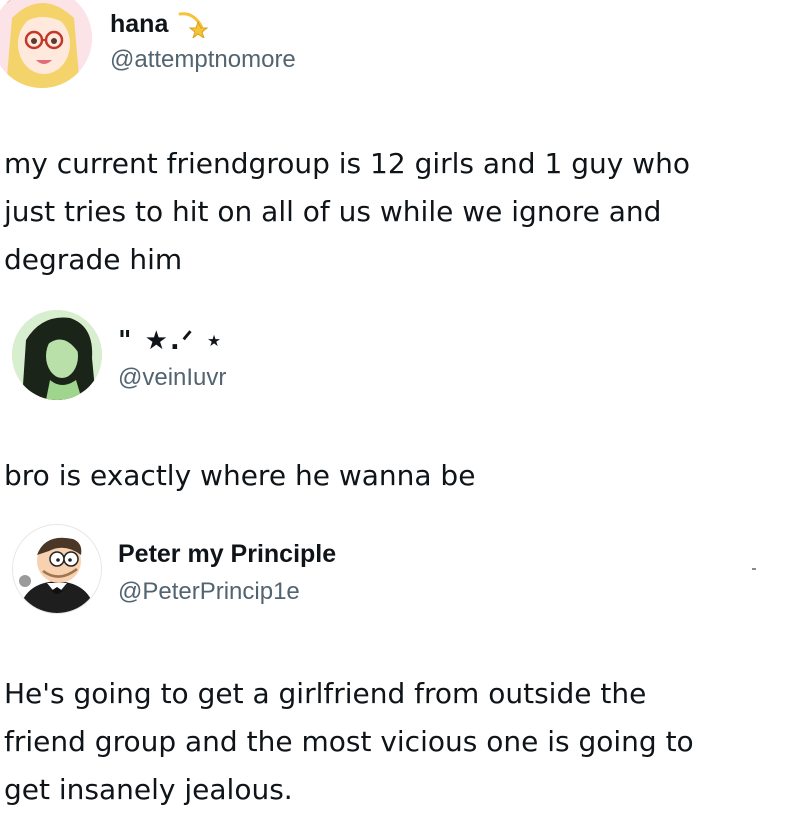  Describe the element at coordinates (171, 341) in the screenshot. I see `display-name: " ★.ᐟ ⋆` at that location.